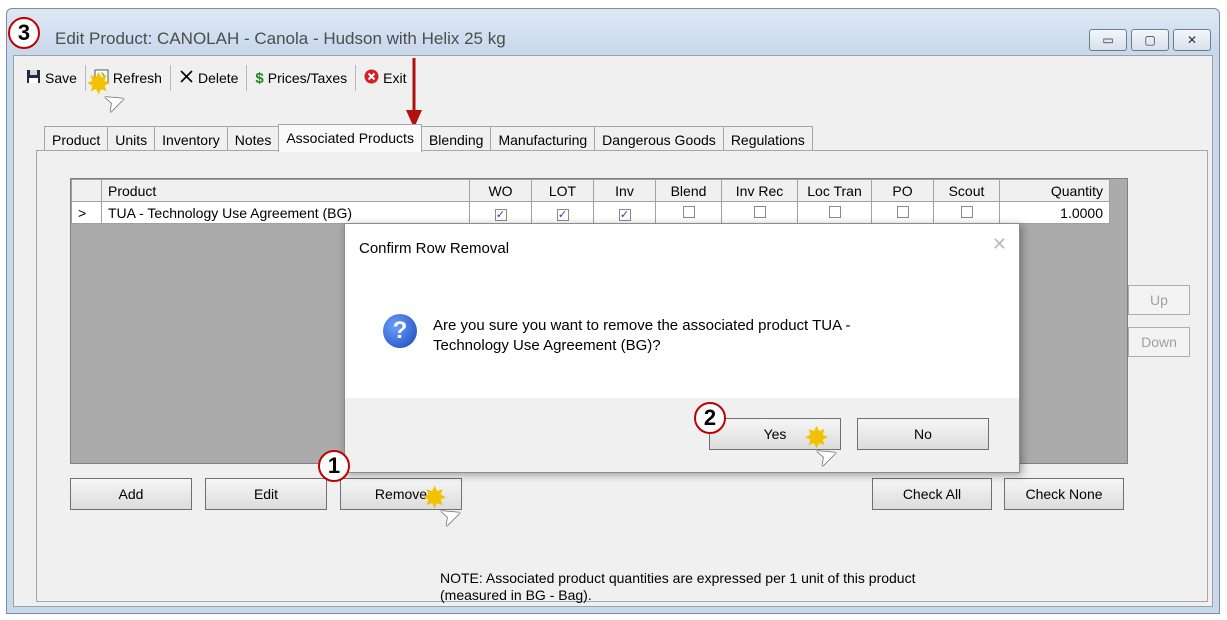 This screenshot has height=620, width=1227. I want to click on col-wo: WO, so click(500, 190).